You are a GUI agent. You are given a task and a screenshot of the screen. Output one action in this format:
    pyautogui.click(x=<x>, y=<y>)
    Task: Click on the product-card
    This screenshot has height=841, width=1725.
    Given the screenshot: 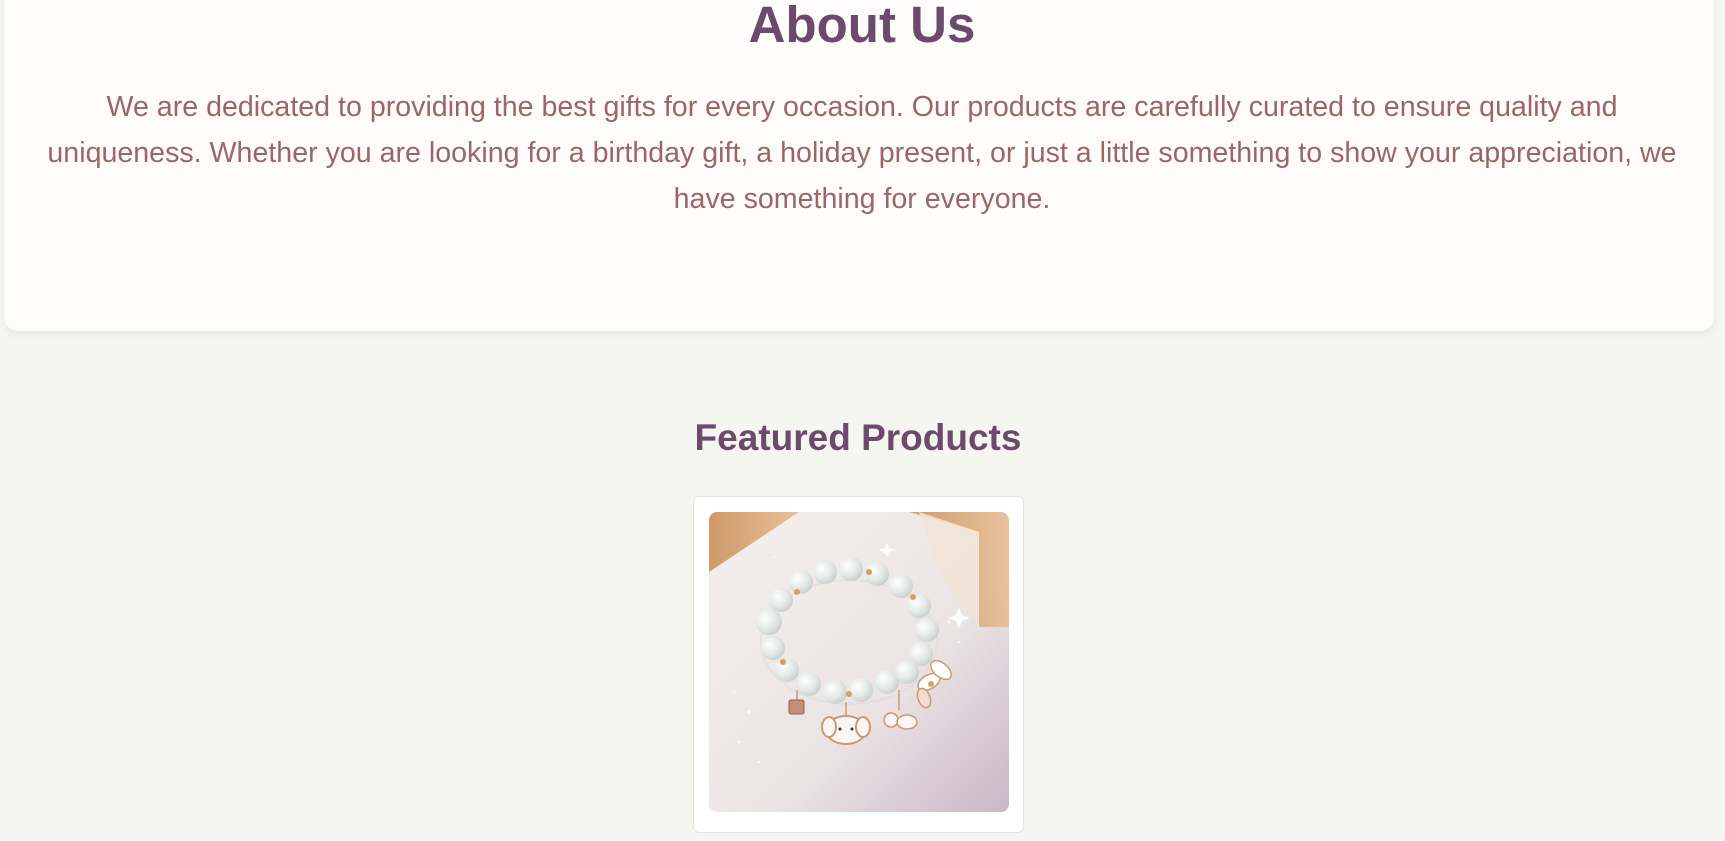 What is the action you would take?
    pyautogui.click(x=858, y=664)
    